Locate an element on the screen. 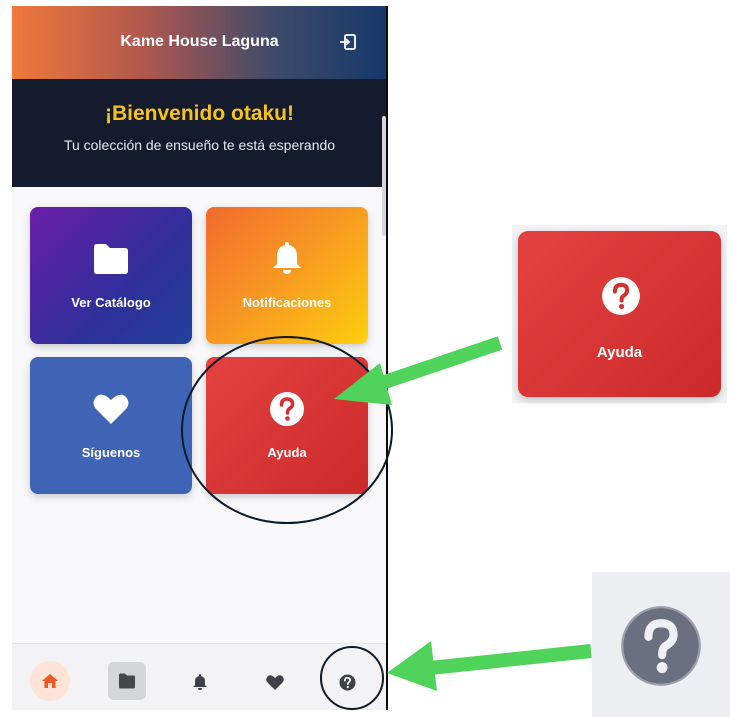 The height and width of the screenshot is (717, 730). catalog-label: Ver Catálogo is located at coordinates (111, 302).